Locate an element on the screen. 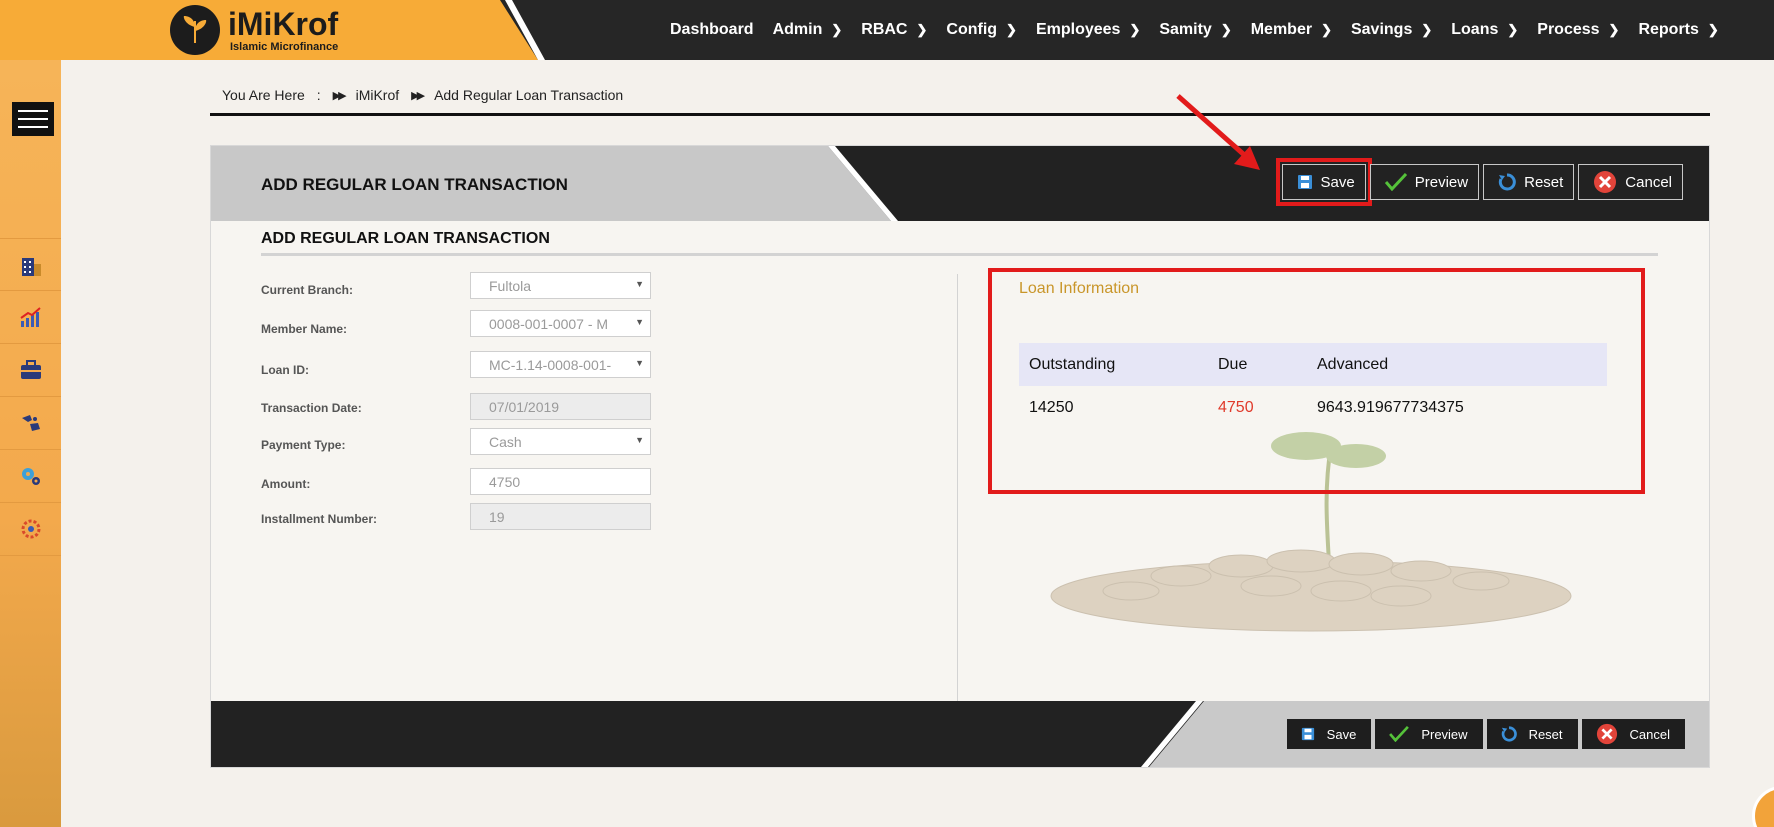 The height and width of the screenshot is (827, 1774). table-row: 14250 4750 9643.919677734375 is located at coordinates (1313, 407).